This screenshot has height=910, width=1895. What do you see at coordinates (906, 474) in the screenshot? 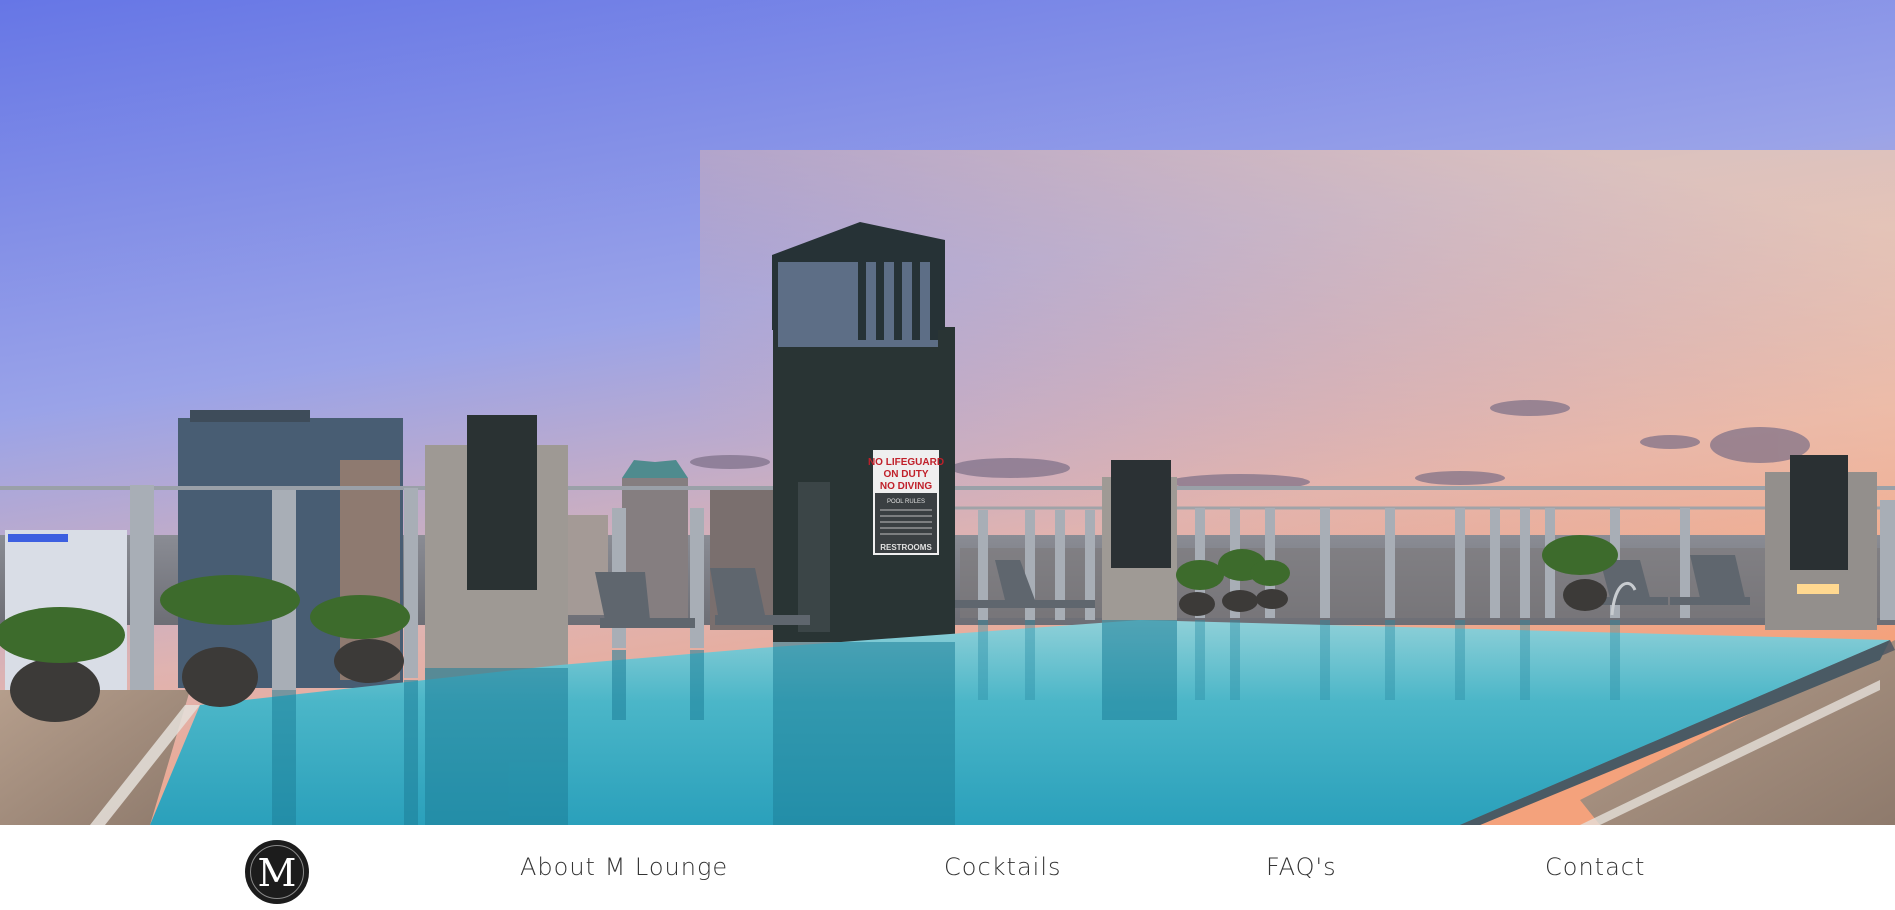
I see `sign-line-2: ON DUTY` at bounding box center [906, 474].